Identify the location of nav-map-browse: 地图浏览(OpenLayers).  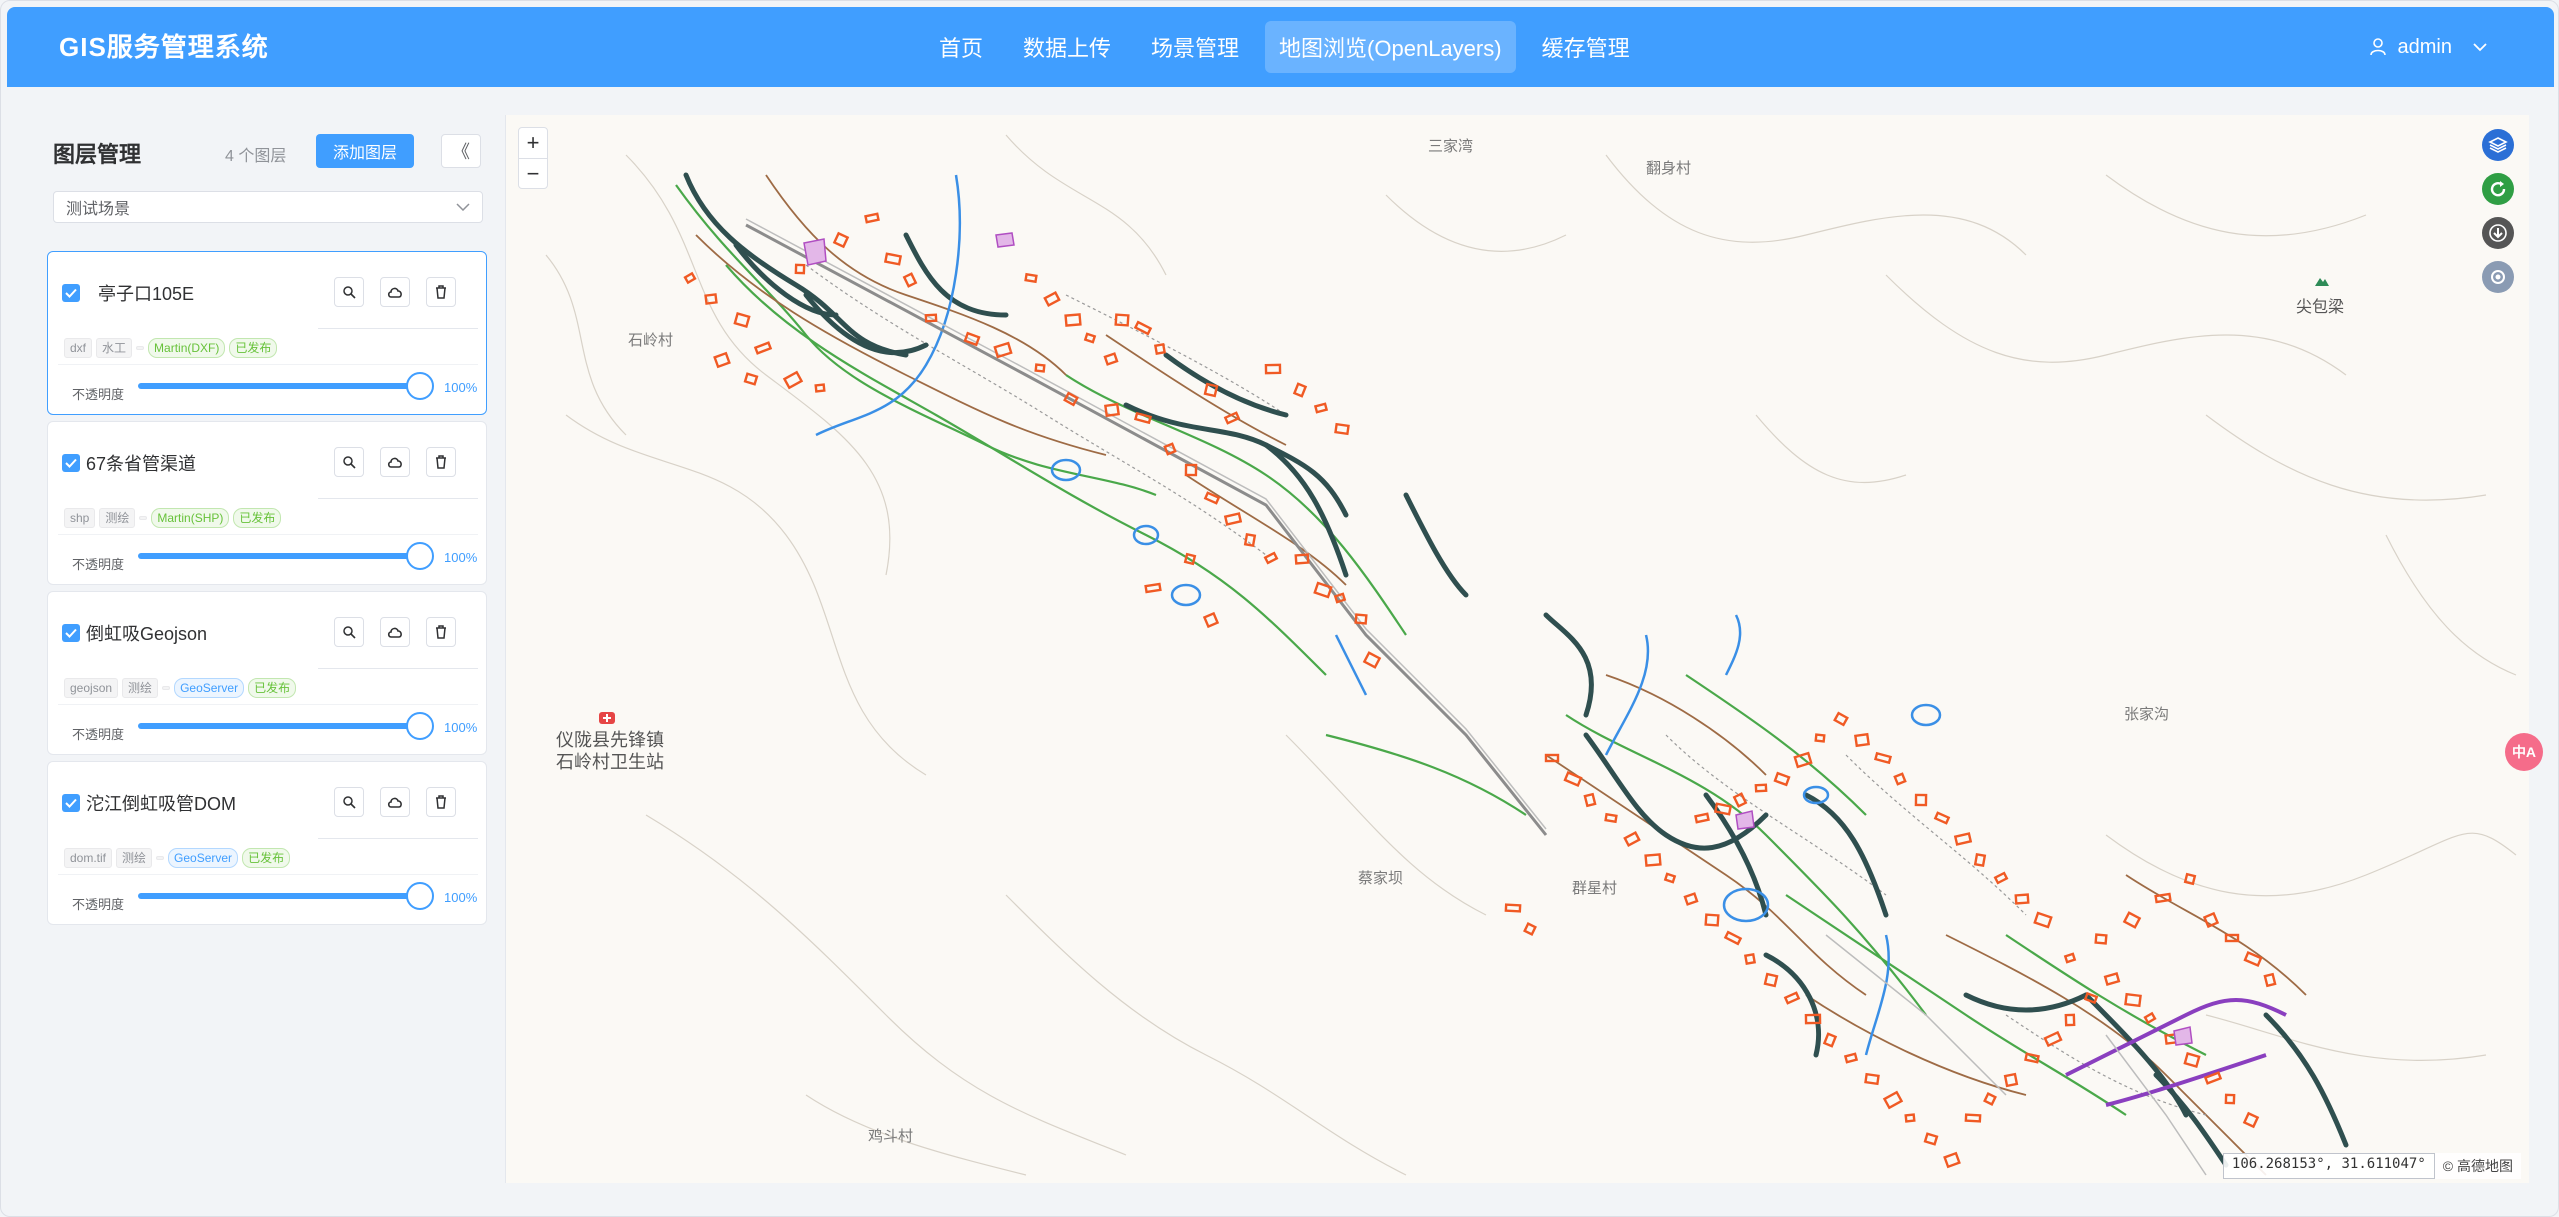
(1390, 47).